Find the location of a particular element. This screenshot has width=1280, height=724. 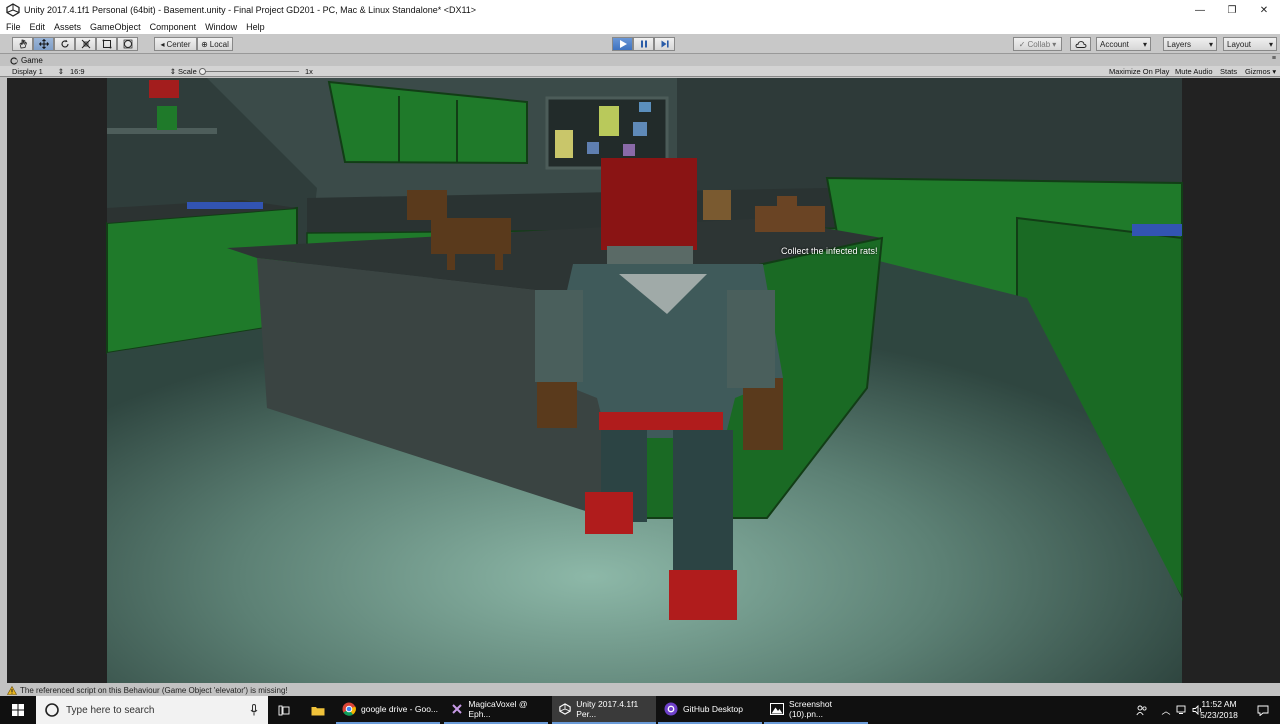

menu-assets: Assets is located at coordinates (67, 27).